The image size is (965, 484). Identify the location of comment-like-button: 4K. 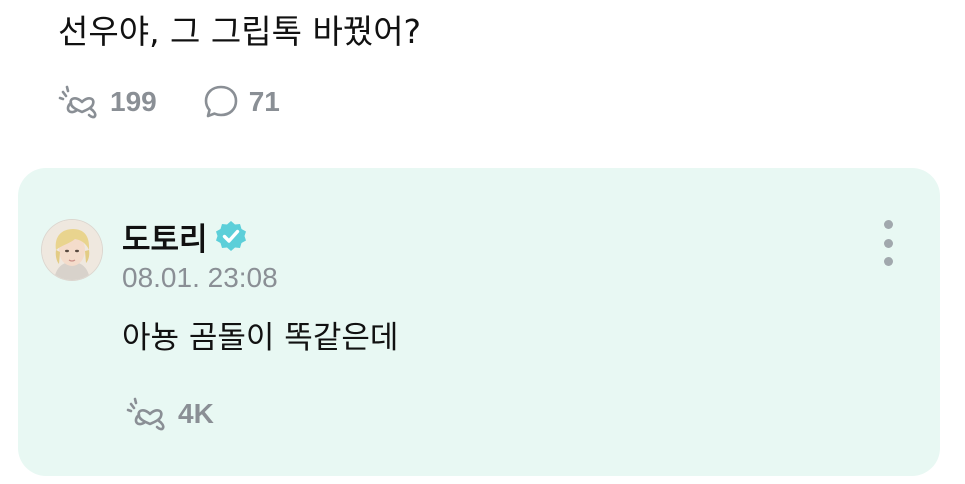
(170, 414).